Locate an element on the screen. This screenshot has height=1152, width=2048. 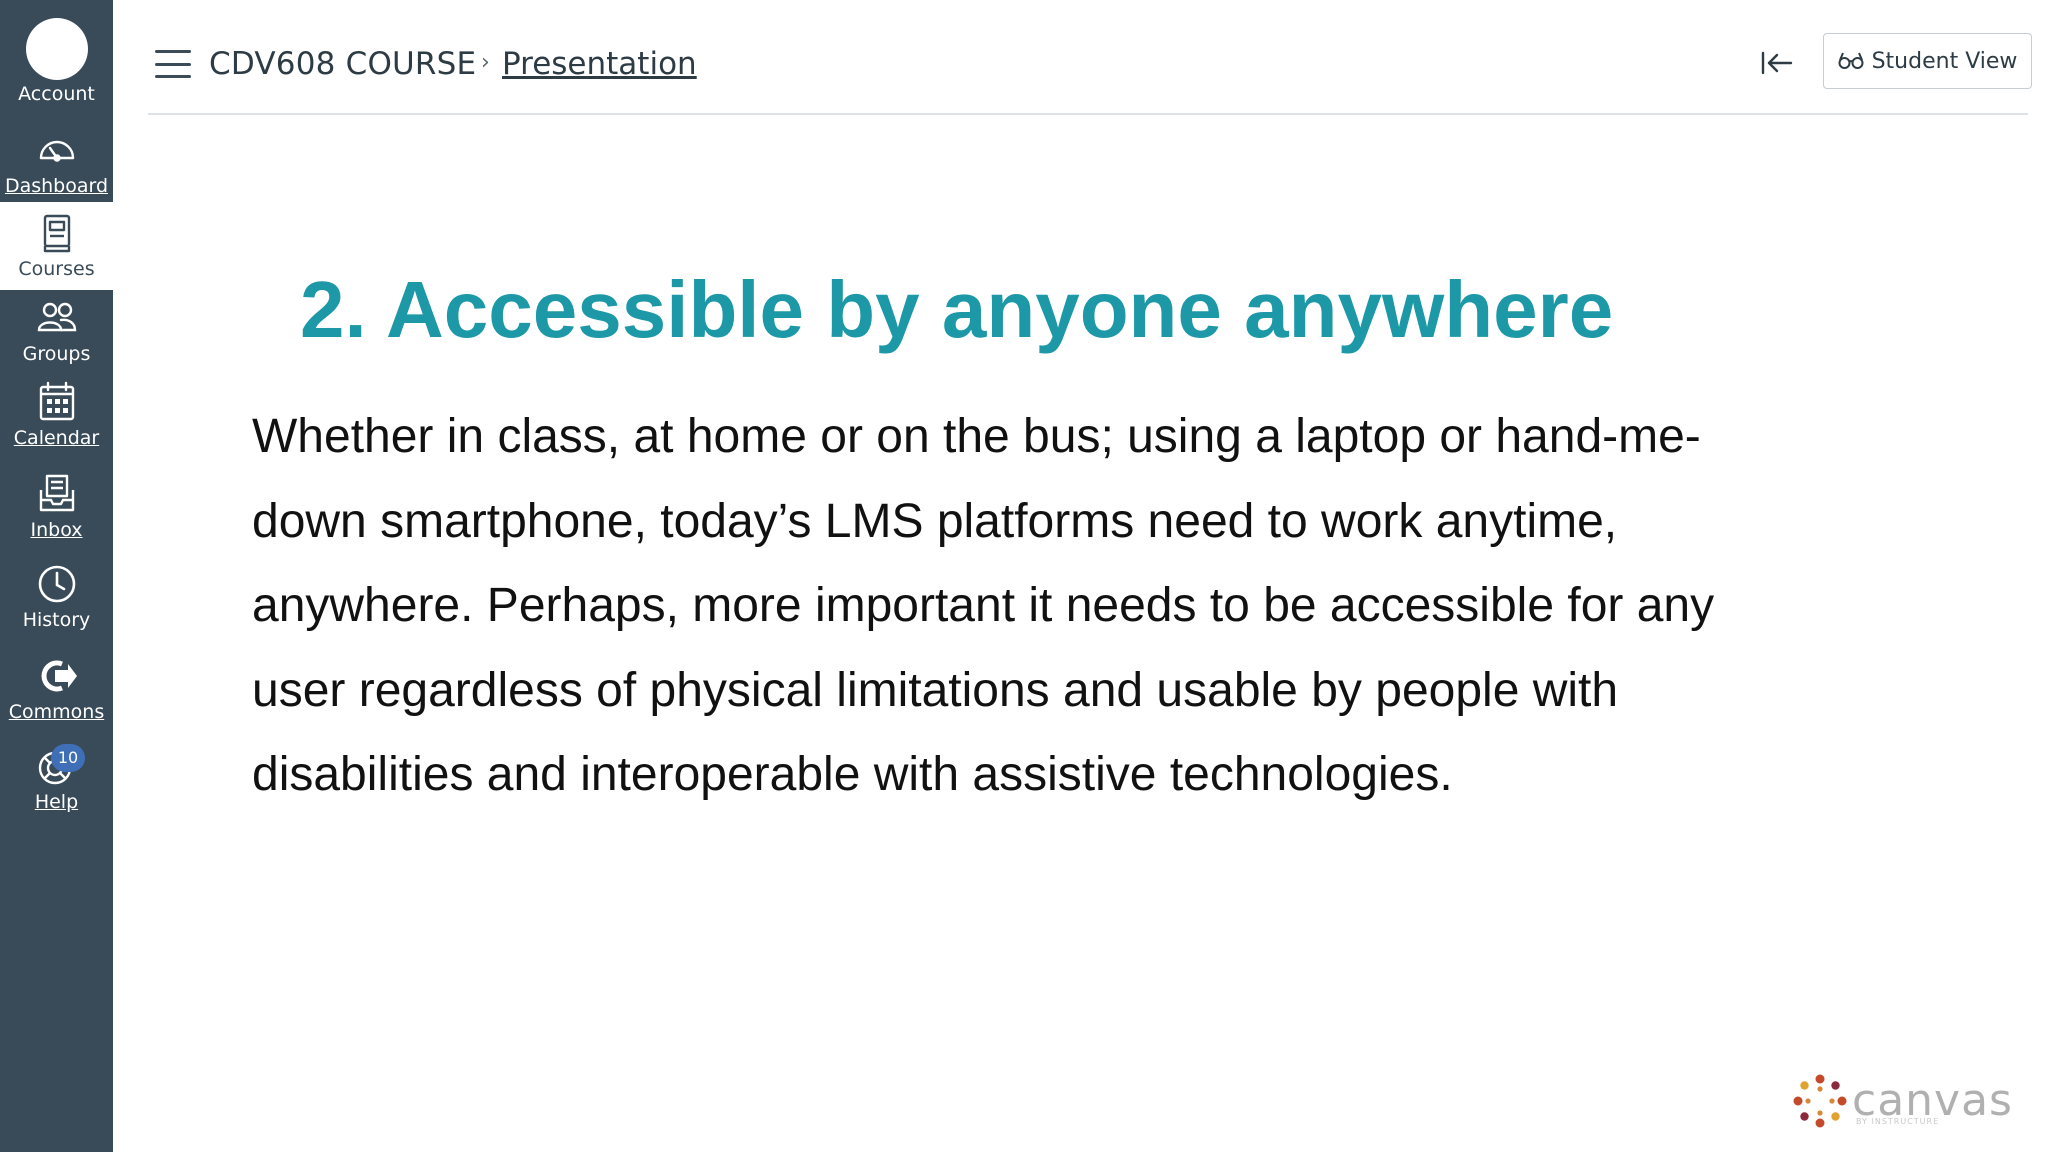
book-icon is located at coordinates (57, 233).